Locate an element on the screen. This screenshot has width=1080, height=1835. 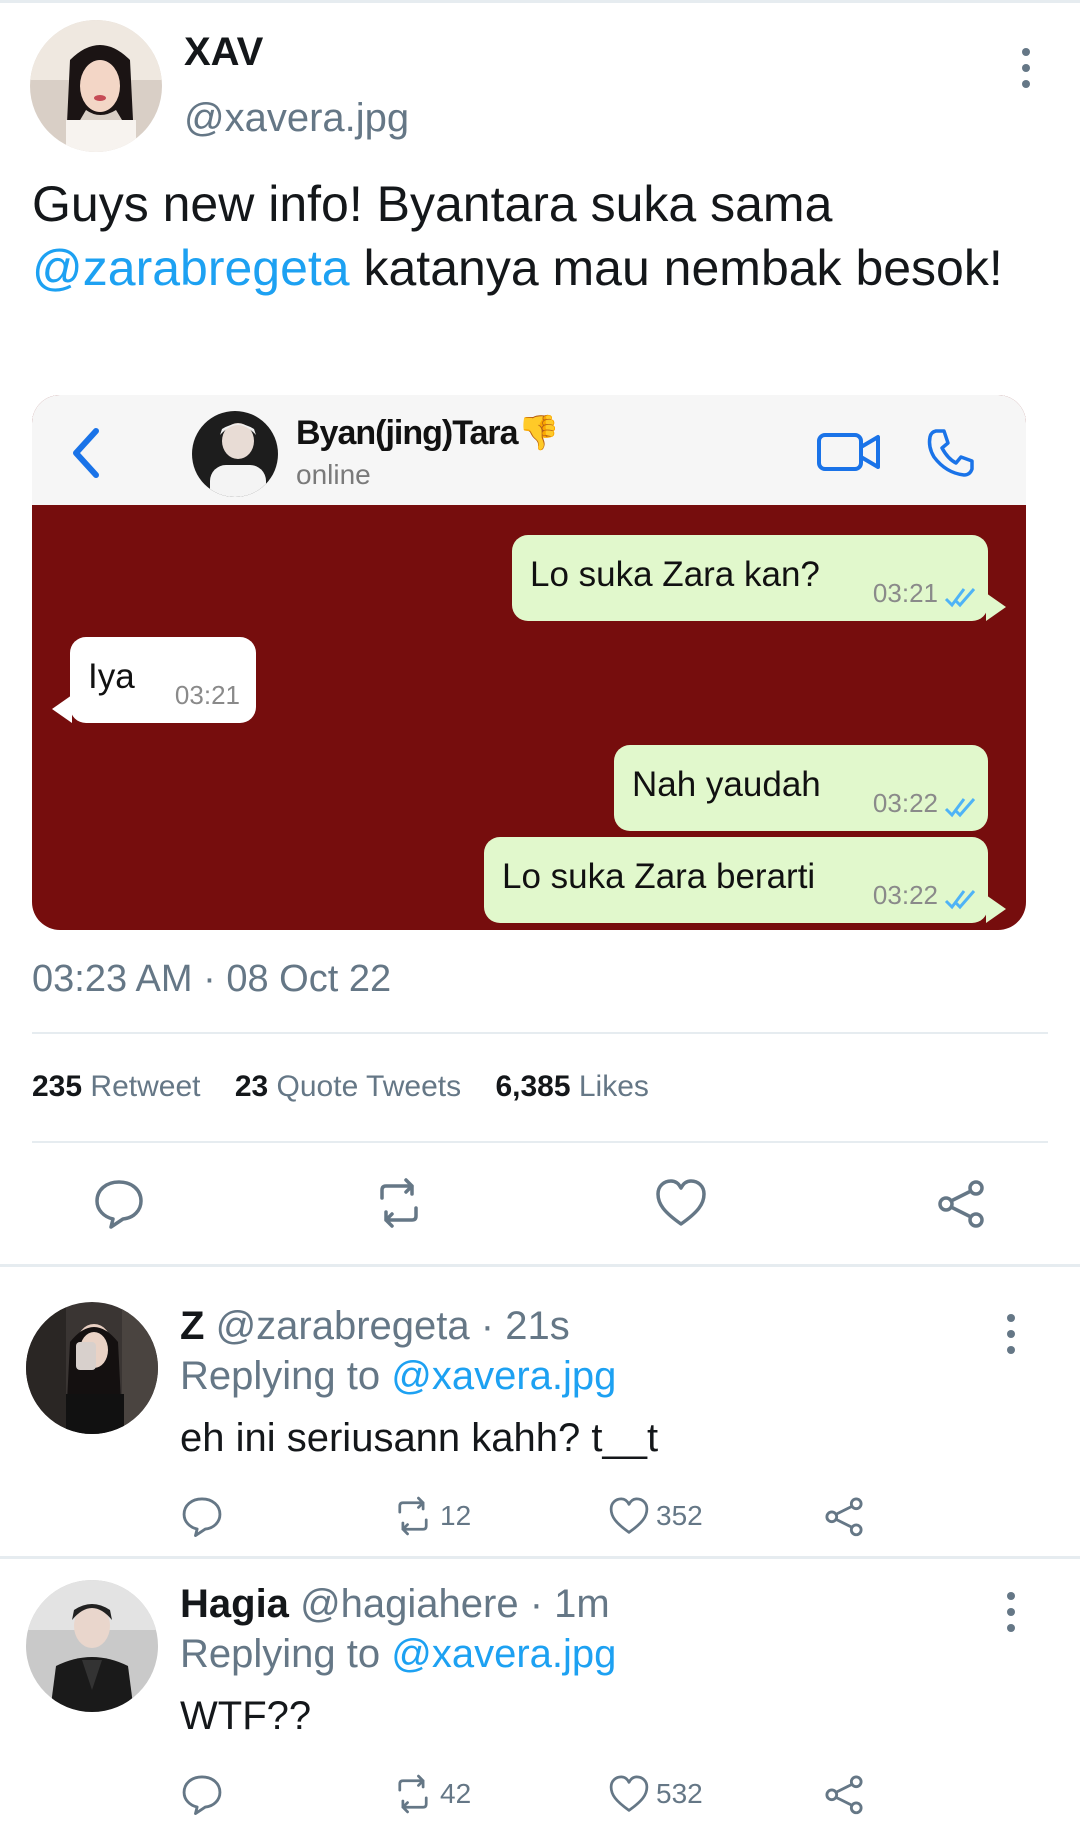
retweet-button is located at coordinates (399, 1203).